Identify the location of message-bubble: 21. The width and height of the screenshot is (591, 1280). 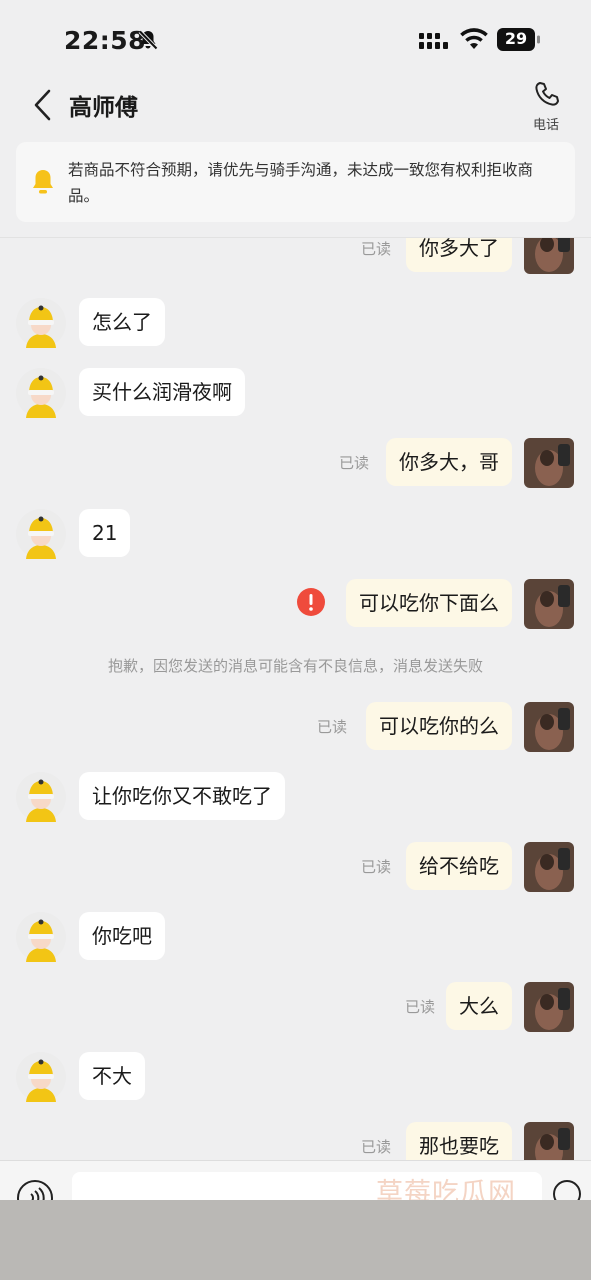
(105, 533).